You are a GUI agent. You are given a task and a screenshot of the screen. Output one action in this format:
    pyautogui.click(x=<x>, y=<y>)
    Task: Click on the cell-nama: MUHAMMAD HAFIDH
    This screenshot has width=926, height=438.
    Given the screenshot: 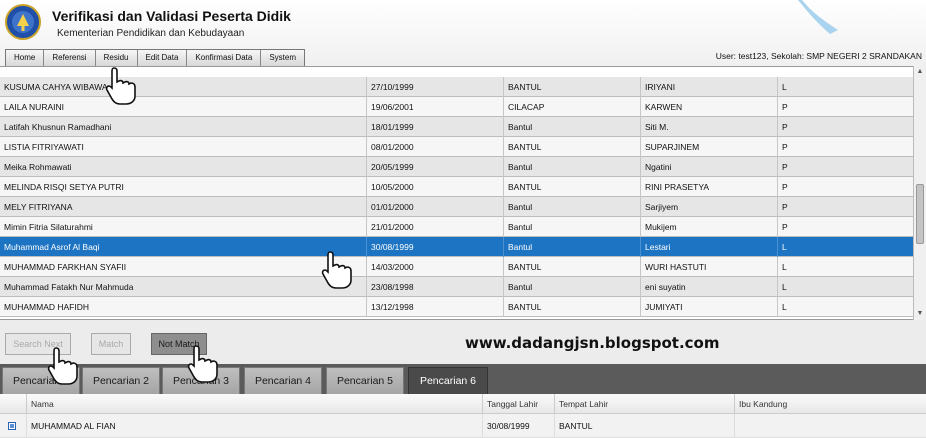 What is the action you would take?
    pyautogui.click(x=46, y=307)
    